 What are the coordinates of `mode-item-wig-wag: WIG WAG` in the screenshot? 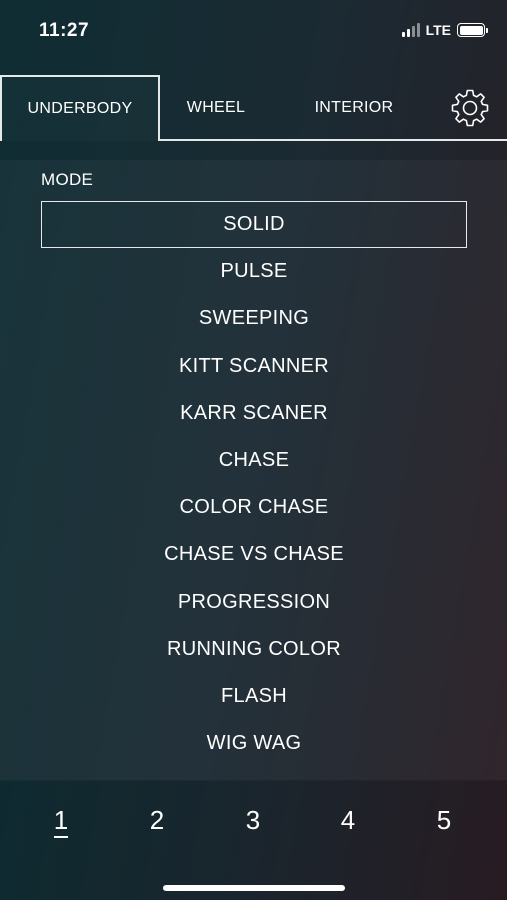 It's located at (254, 743).